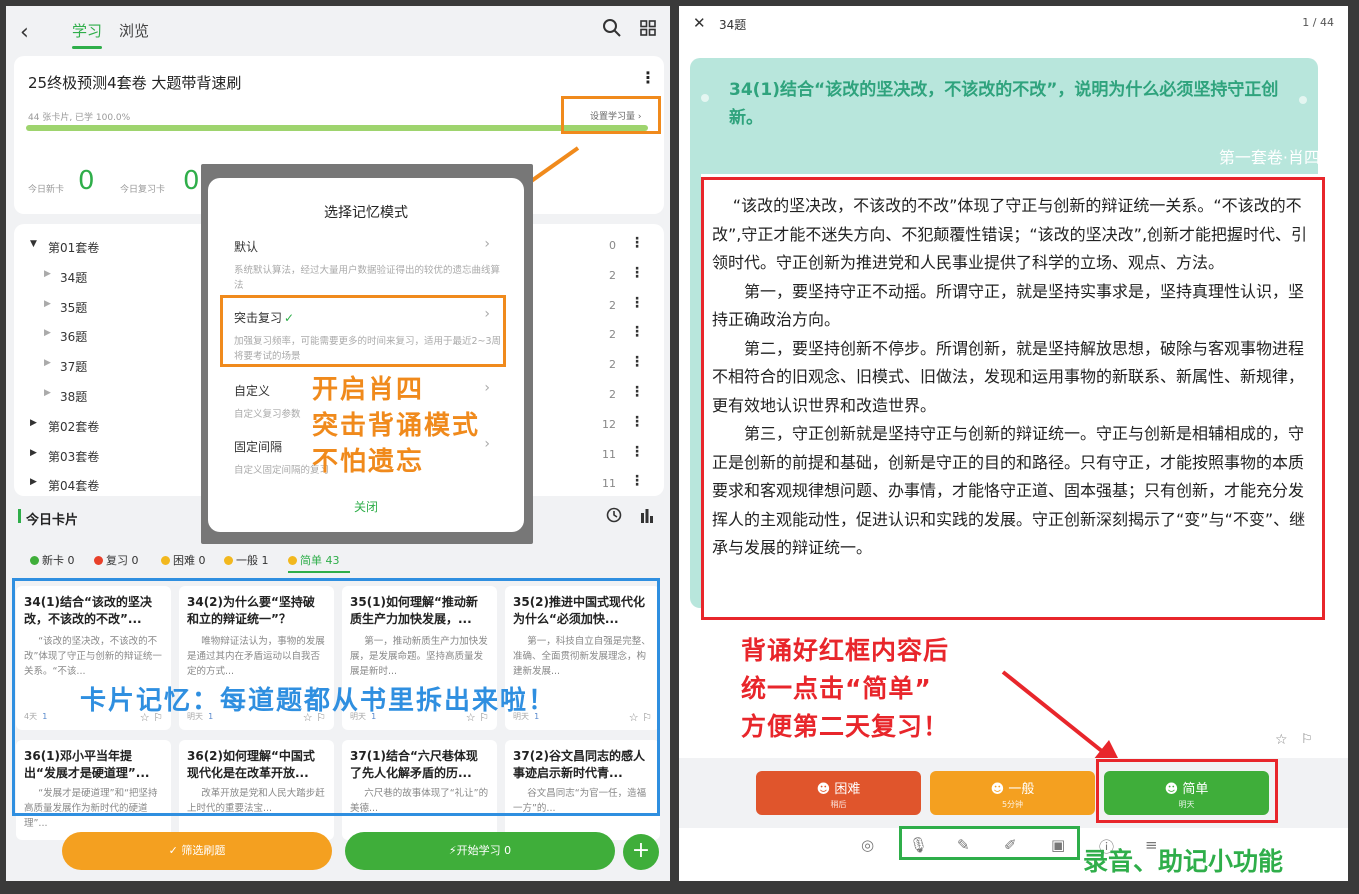 The image size is (1359, 894). Describe the element at coordinates (733, 25) in the screenshot. I see `header-title: 34题` at that location.